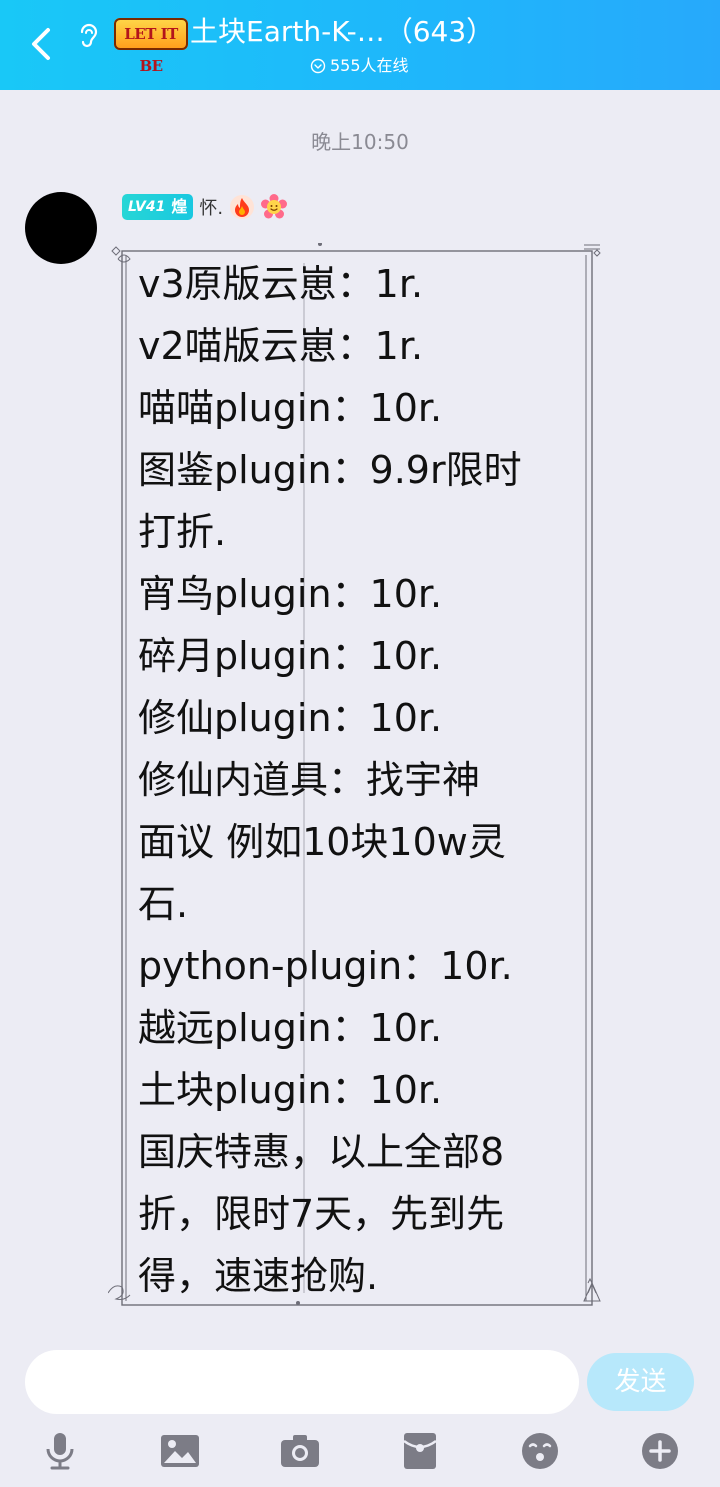 The image size is (720, 1487). I want to click on sender-info: LV41 煌 怀., so click(205, 207).